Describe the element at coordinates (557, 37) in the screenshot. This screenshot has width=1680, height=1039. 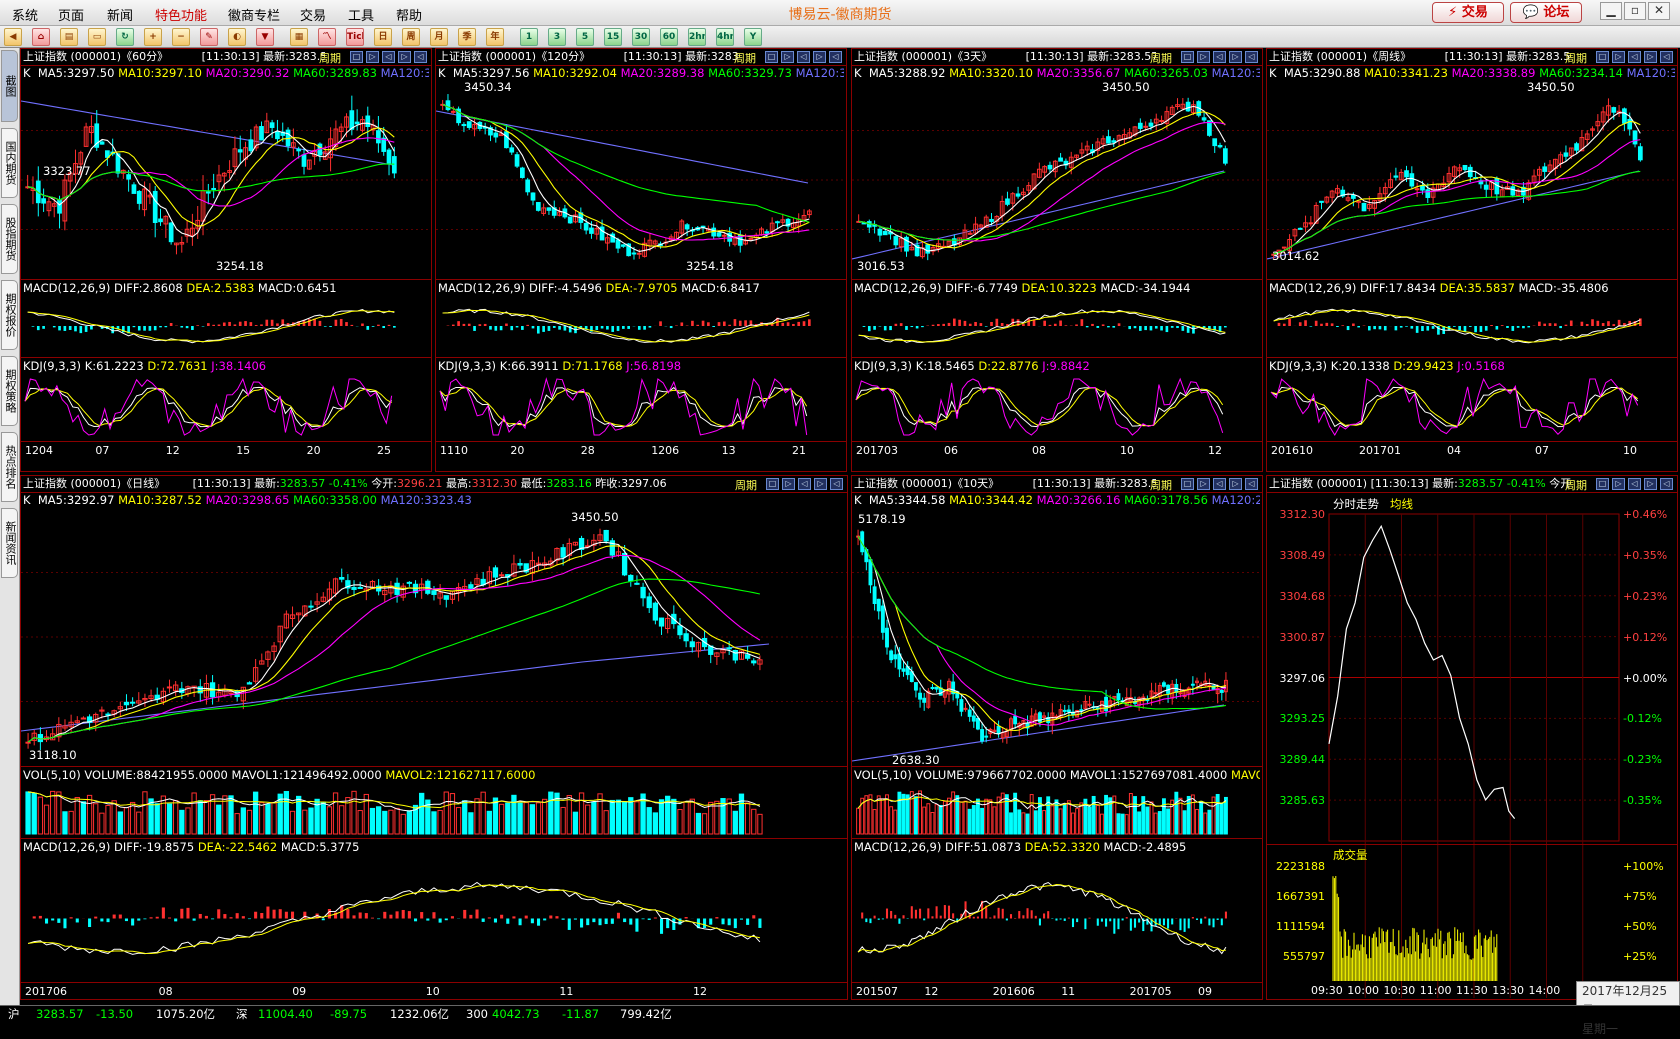
I see `period-3-button: 3` at that location.